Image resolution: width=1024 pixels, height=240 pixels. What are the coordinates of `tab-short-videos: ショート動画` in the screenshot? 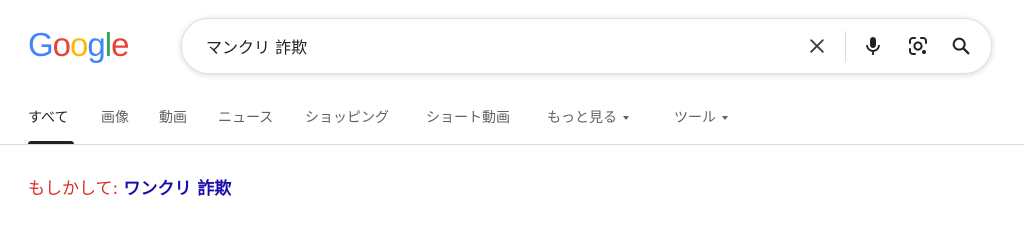 It's located at (468, 118).